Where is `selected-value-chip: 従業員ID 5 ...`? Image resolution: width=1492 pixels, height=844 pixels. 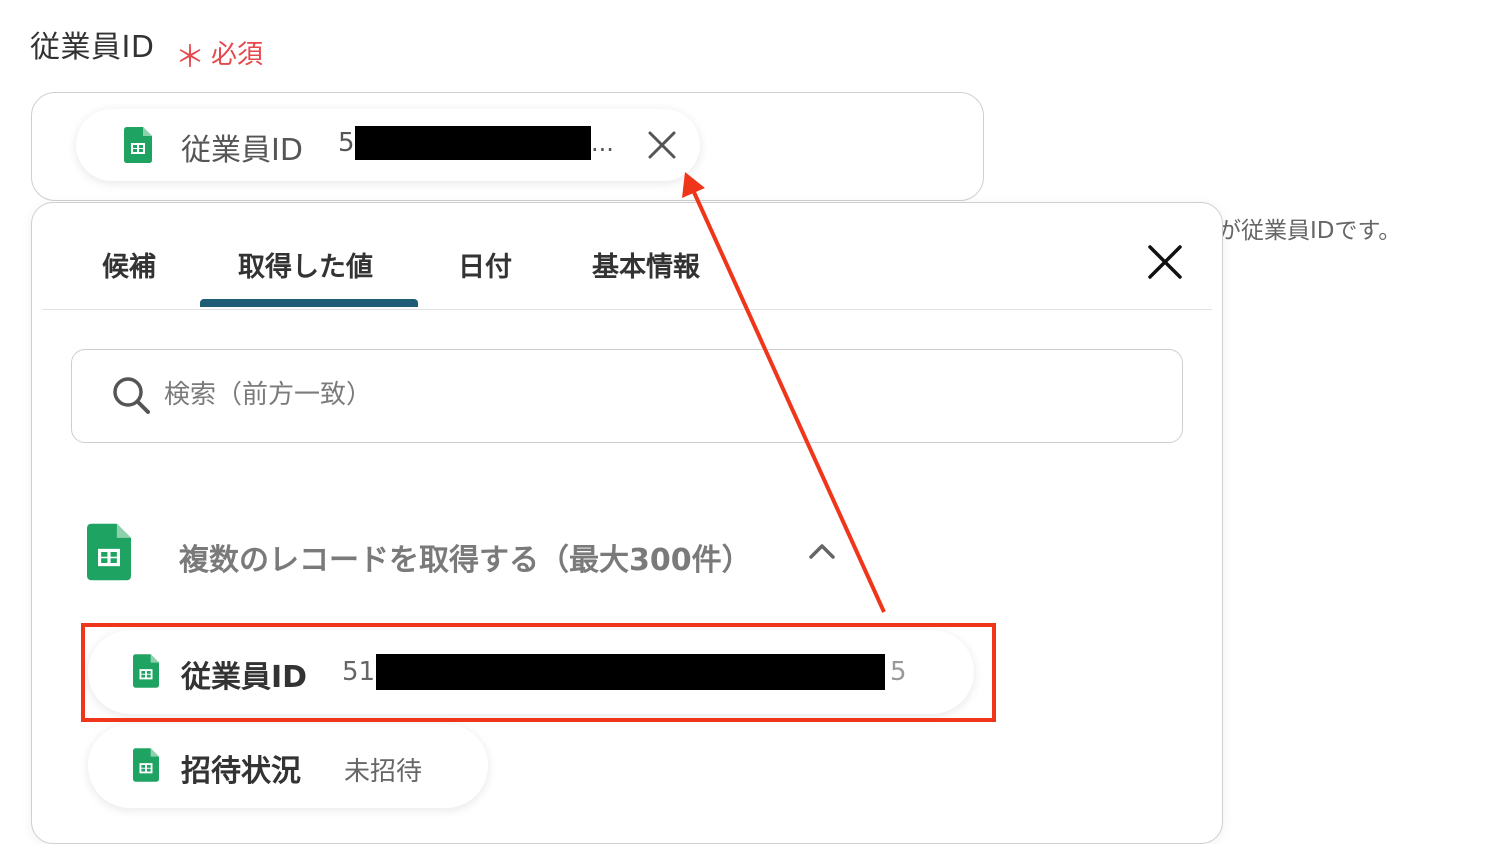 selected-value-chip: 従業員ID 5 ... is located at coordinates (388, 145).